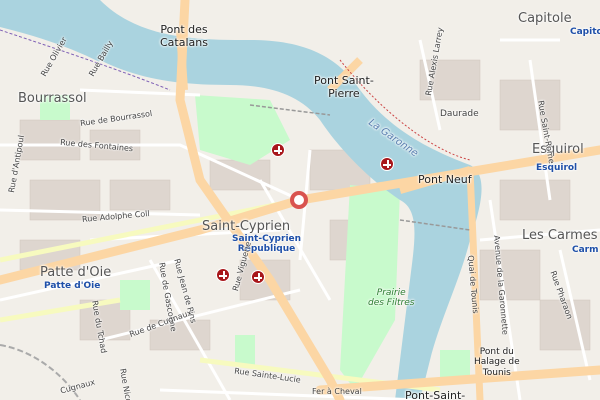  I want to click on bridge-label-pont-du-halage: Pont du Halage de Tounis, so click(497, 362).